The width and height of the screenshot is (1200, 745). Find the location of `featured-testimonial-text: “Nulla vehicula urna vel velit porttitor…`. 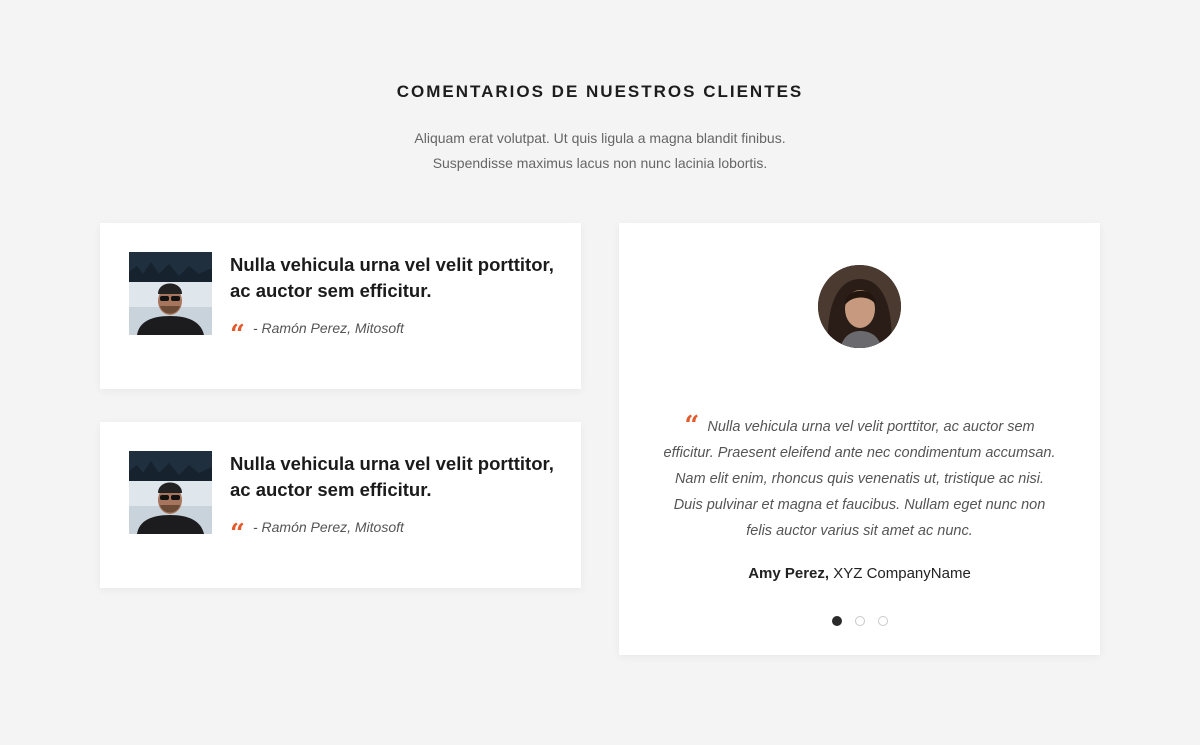

featured-testimonial-text: “Nulla vehicula urna vel velit porttitor… is located at coordinates (859, 477).